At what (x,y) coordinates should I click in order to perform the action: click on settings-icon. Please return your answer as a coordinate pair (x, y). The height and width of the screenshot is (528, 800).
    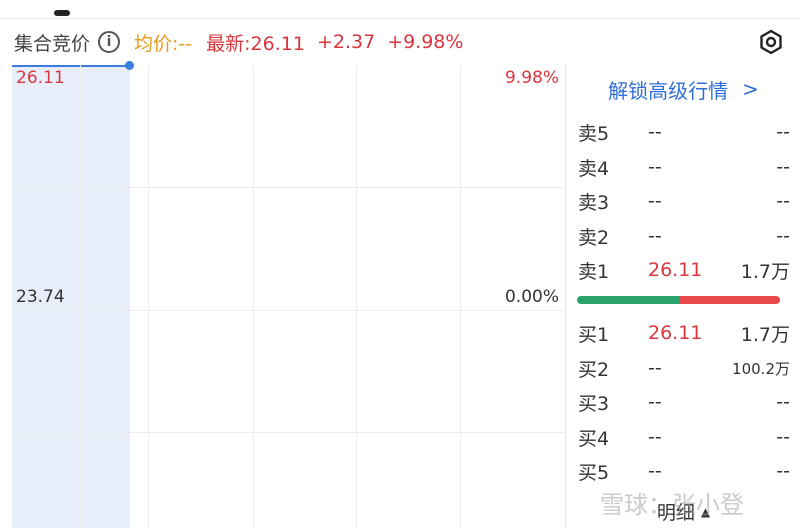
    Looking at the image, I should click on (771, 42).